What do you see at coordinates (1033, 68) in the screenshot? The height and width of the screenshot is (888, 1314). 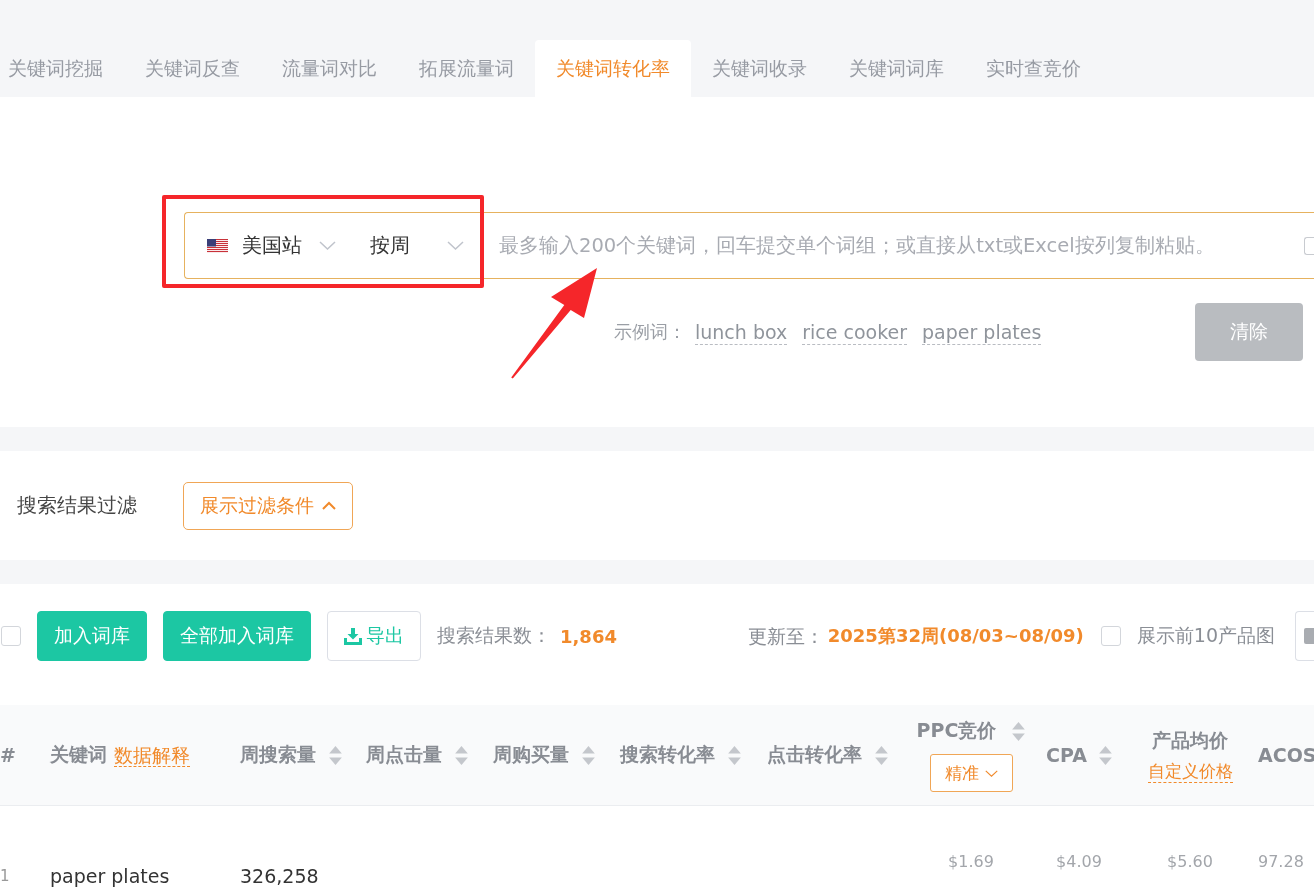 I see `tab: 实时查竞价` at bounding box center [1033, 68].